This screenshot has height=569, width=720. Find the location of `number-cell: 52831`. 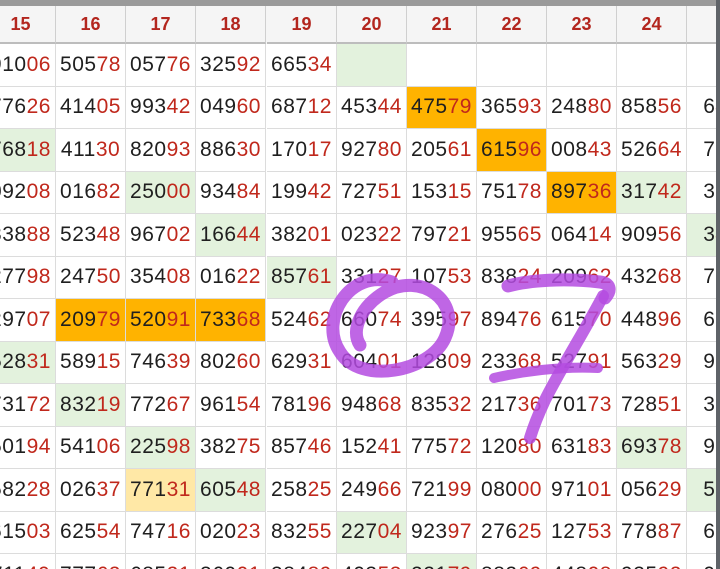

number-cell: 52831 is located at coordinates (28, 362).